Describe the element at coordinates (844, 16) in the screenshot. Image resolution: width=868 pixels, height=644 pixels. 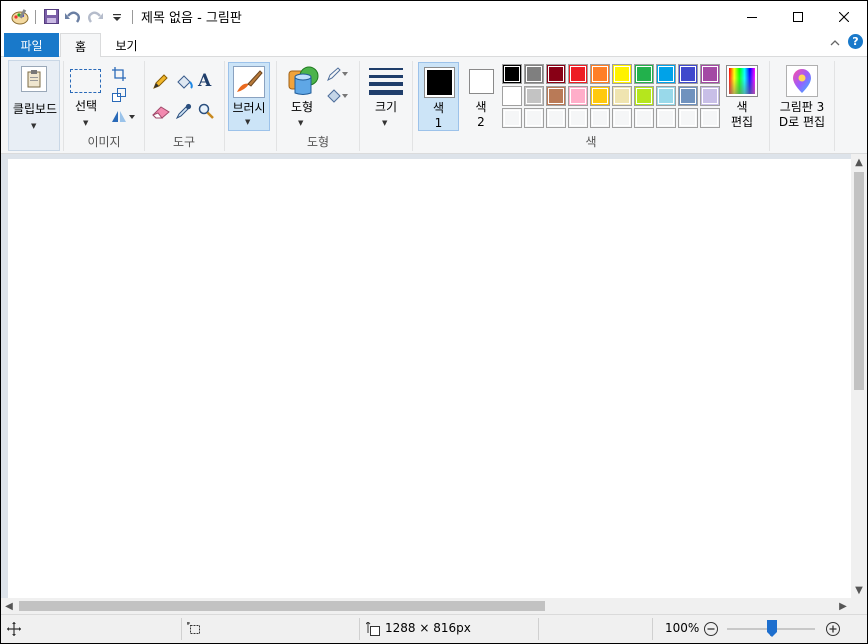
I see `close-button` at that location.